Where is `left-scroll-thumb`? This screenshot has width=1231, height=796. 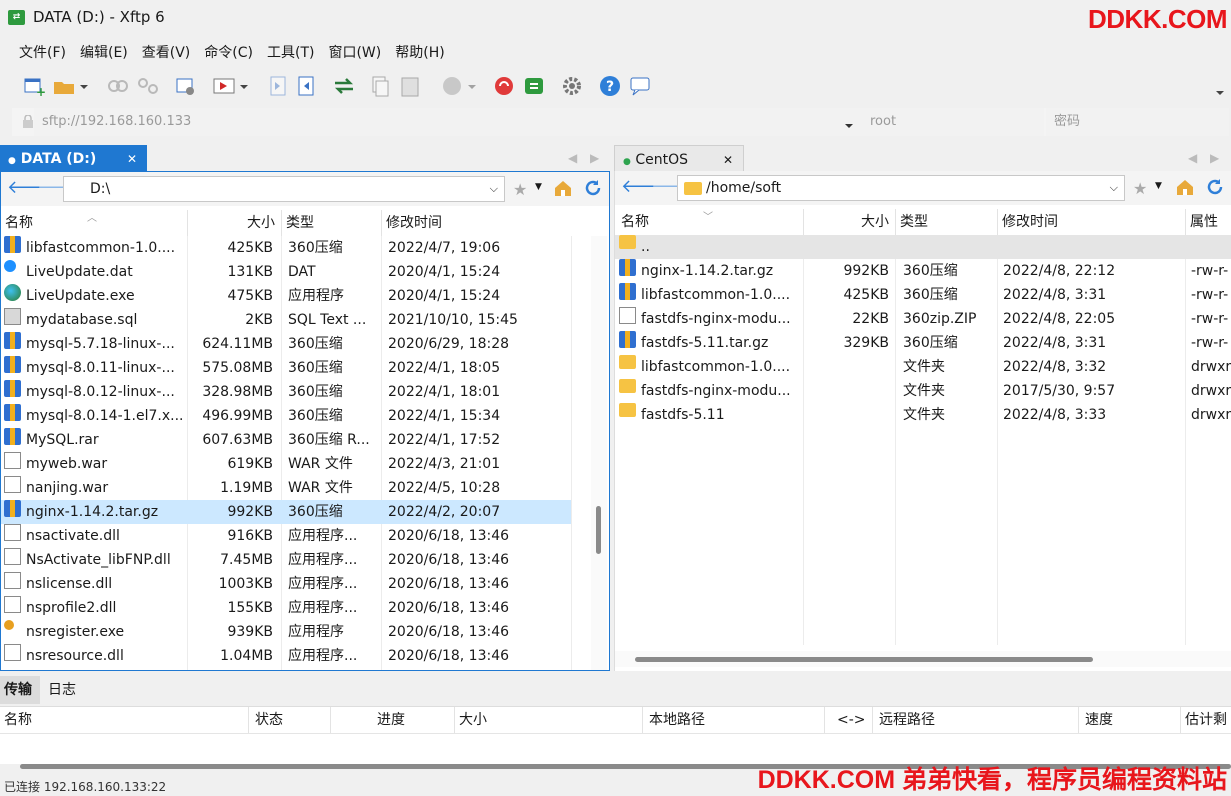
left-scroll-thumb is located at coordinates (598, 530).